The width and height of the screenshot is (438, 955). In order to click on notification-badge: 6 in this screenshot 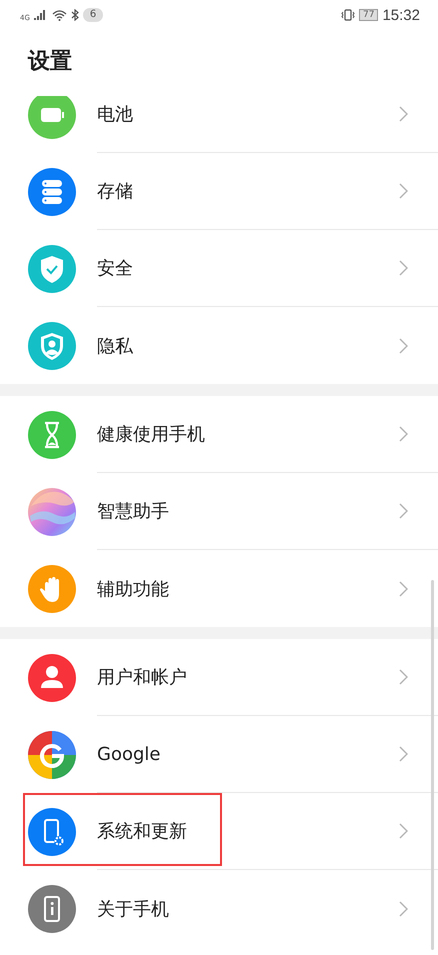, I will do `click(93, 15)`.